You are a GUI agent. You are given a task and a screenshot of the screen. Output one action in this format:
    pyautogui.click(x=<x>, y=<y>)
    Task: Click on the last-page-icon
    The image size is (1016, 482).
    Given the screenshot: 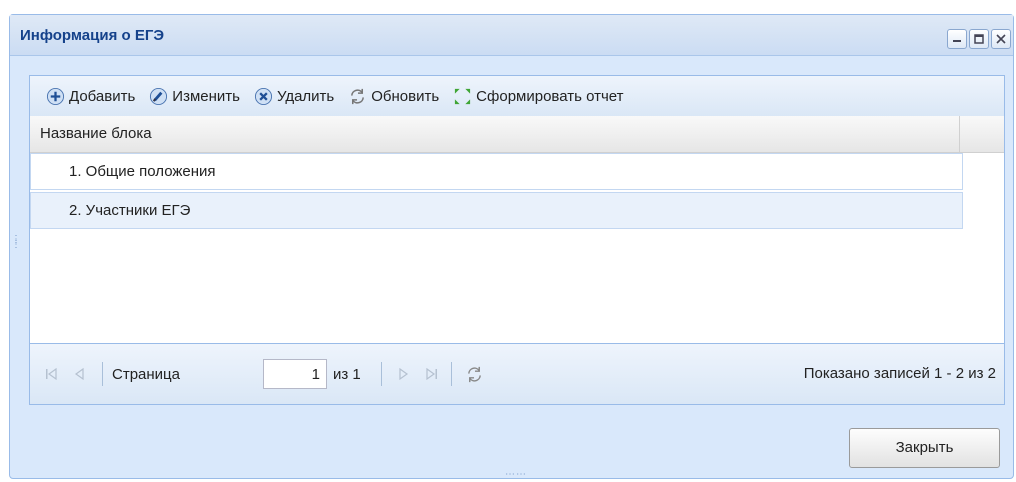 What is the action you would take?
    pyautogui.click(x=431, y=374)
    